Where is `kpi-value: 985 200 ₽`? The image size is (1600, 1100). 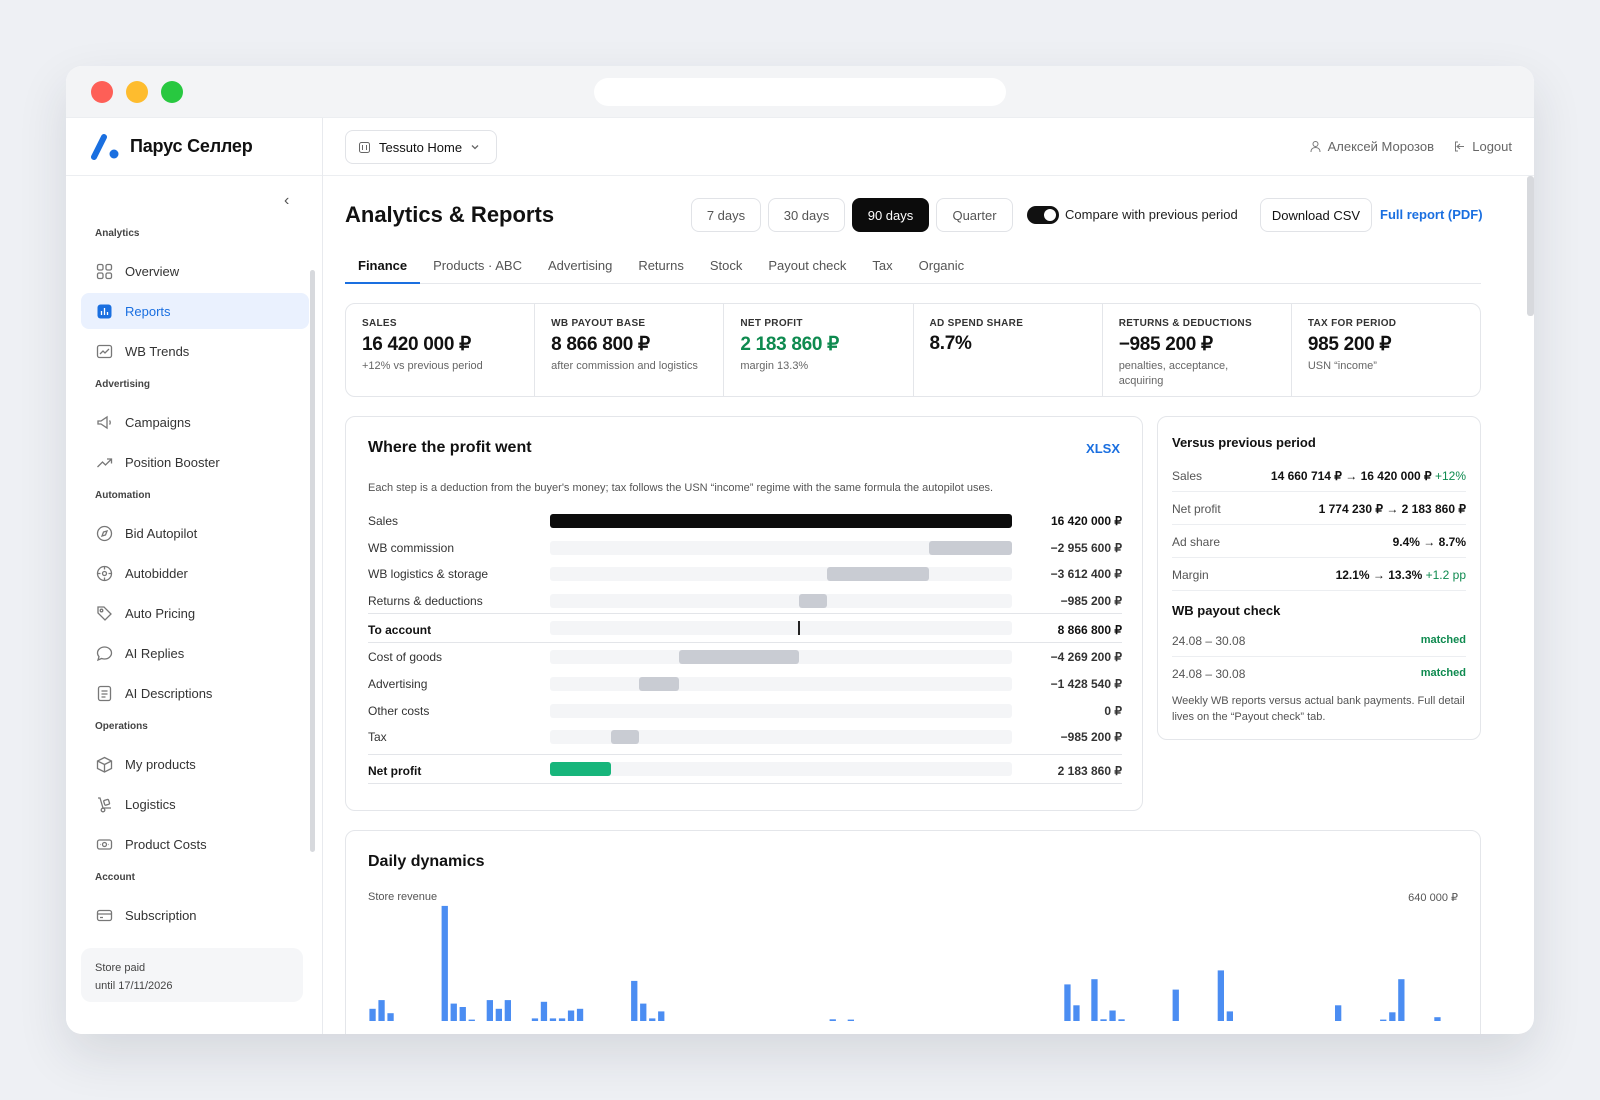
kpi-value: 985 200 ₽ is located at coordinates (1349, 344).